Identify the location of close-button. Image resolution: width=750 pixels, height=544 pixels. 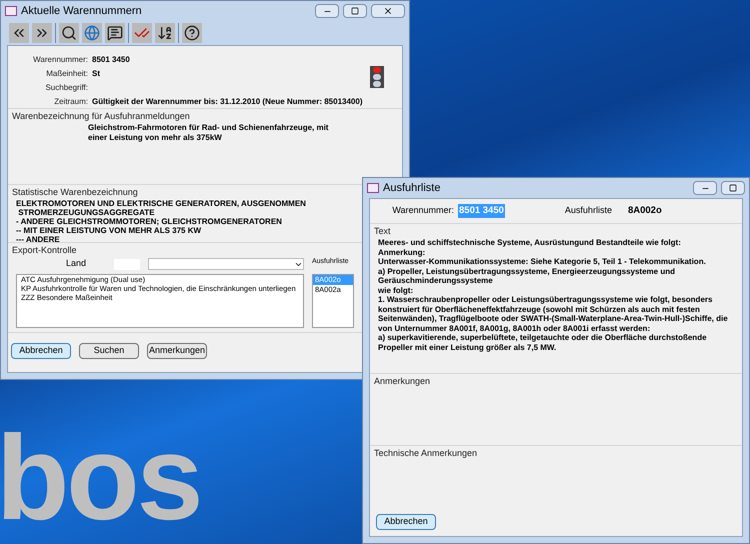
(388, 11).